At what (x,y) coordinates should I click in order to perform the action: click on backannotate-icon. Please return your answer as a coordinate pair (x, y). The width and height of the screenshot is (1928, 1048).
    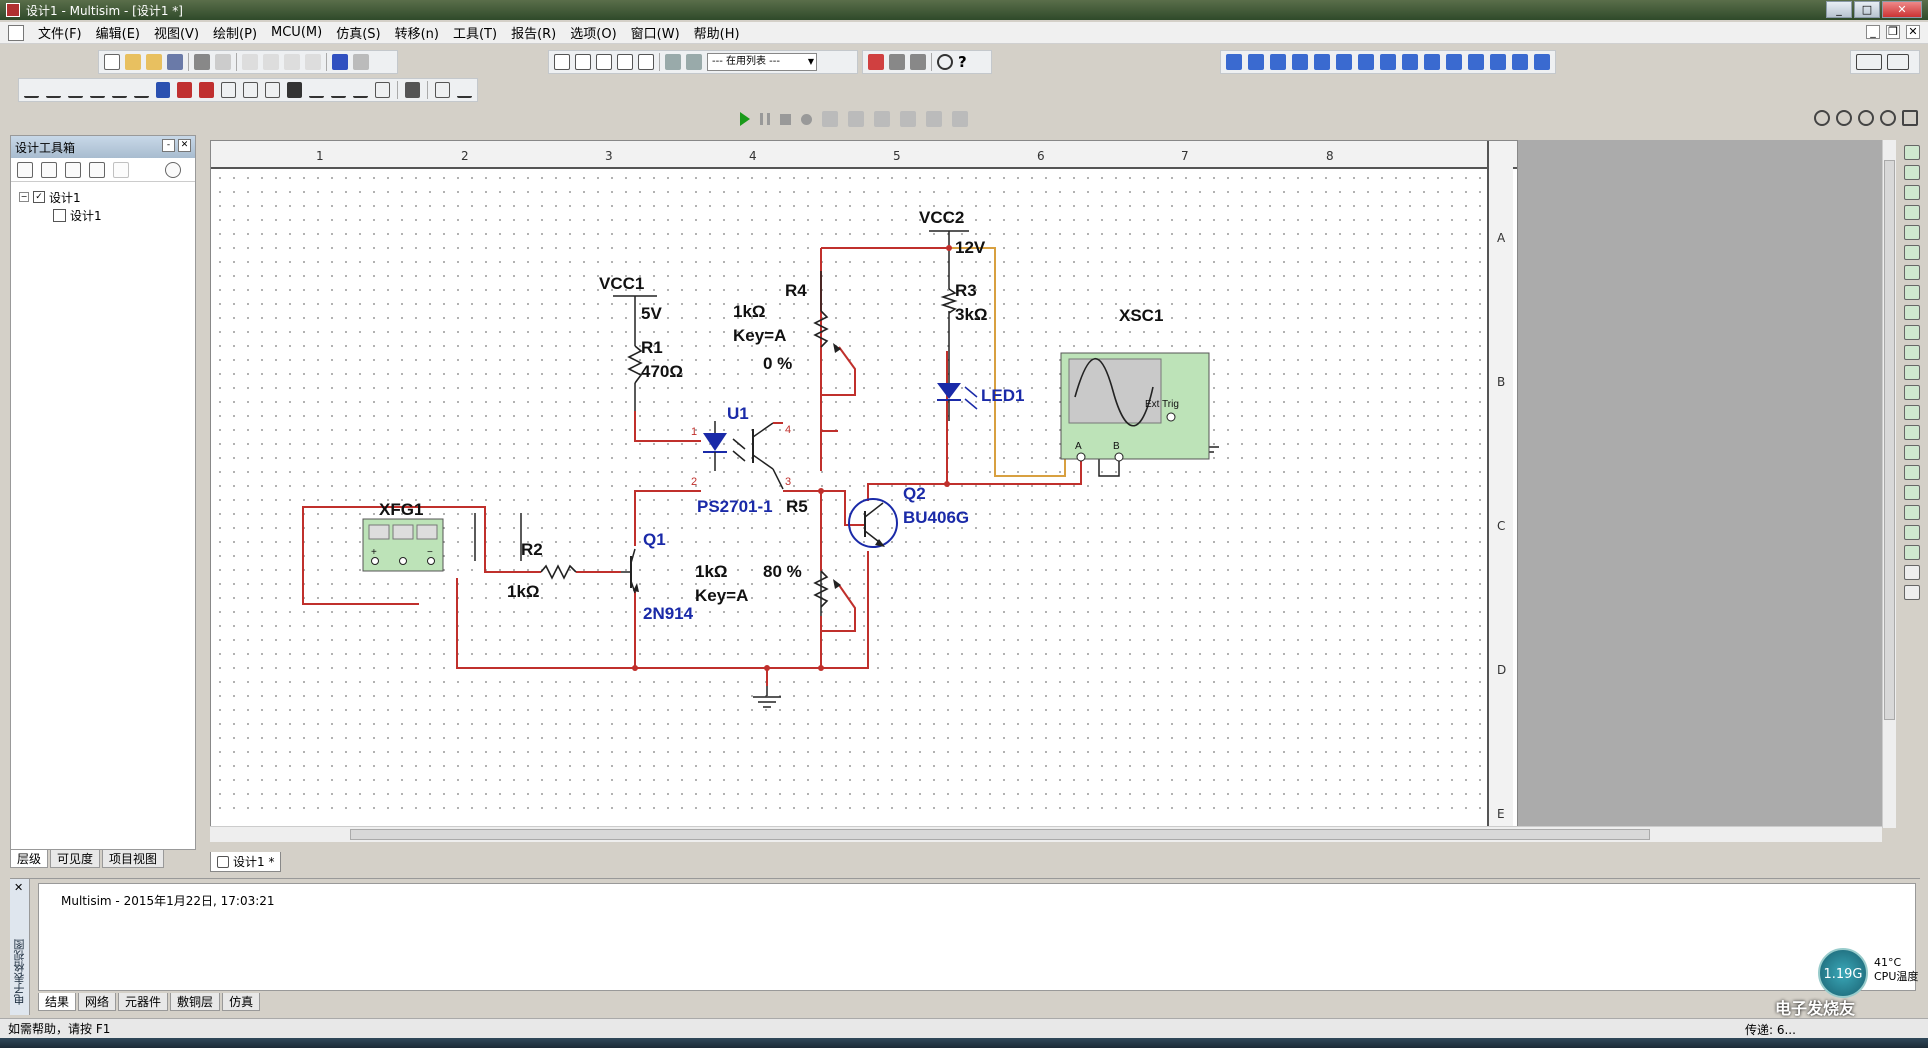
    Looking at the image, I should click on (694, 62).